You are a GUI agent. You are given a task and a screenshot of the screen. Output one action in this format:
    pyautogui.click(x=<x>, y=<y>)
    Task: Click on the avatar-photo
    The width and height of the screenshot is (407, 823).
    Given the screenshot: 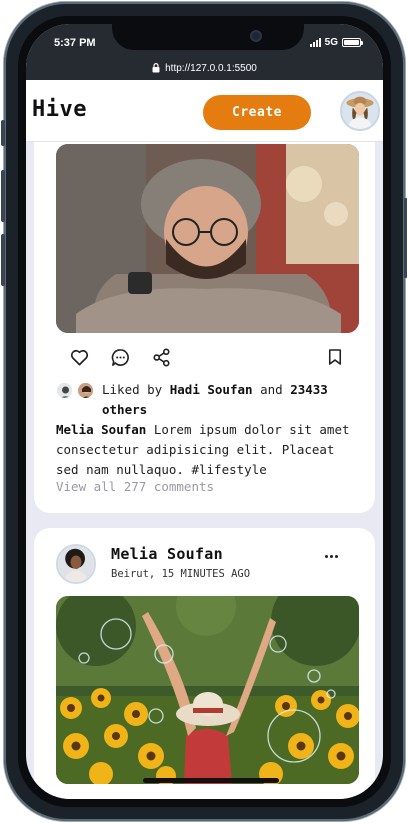 What is the action you would take?
    pyautogui.click(x=360, y=111)
    